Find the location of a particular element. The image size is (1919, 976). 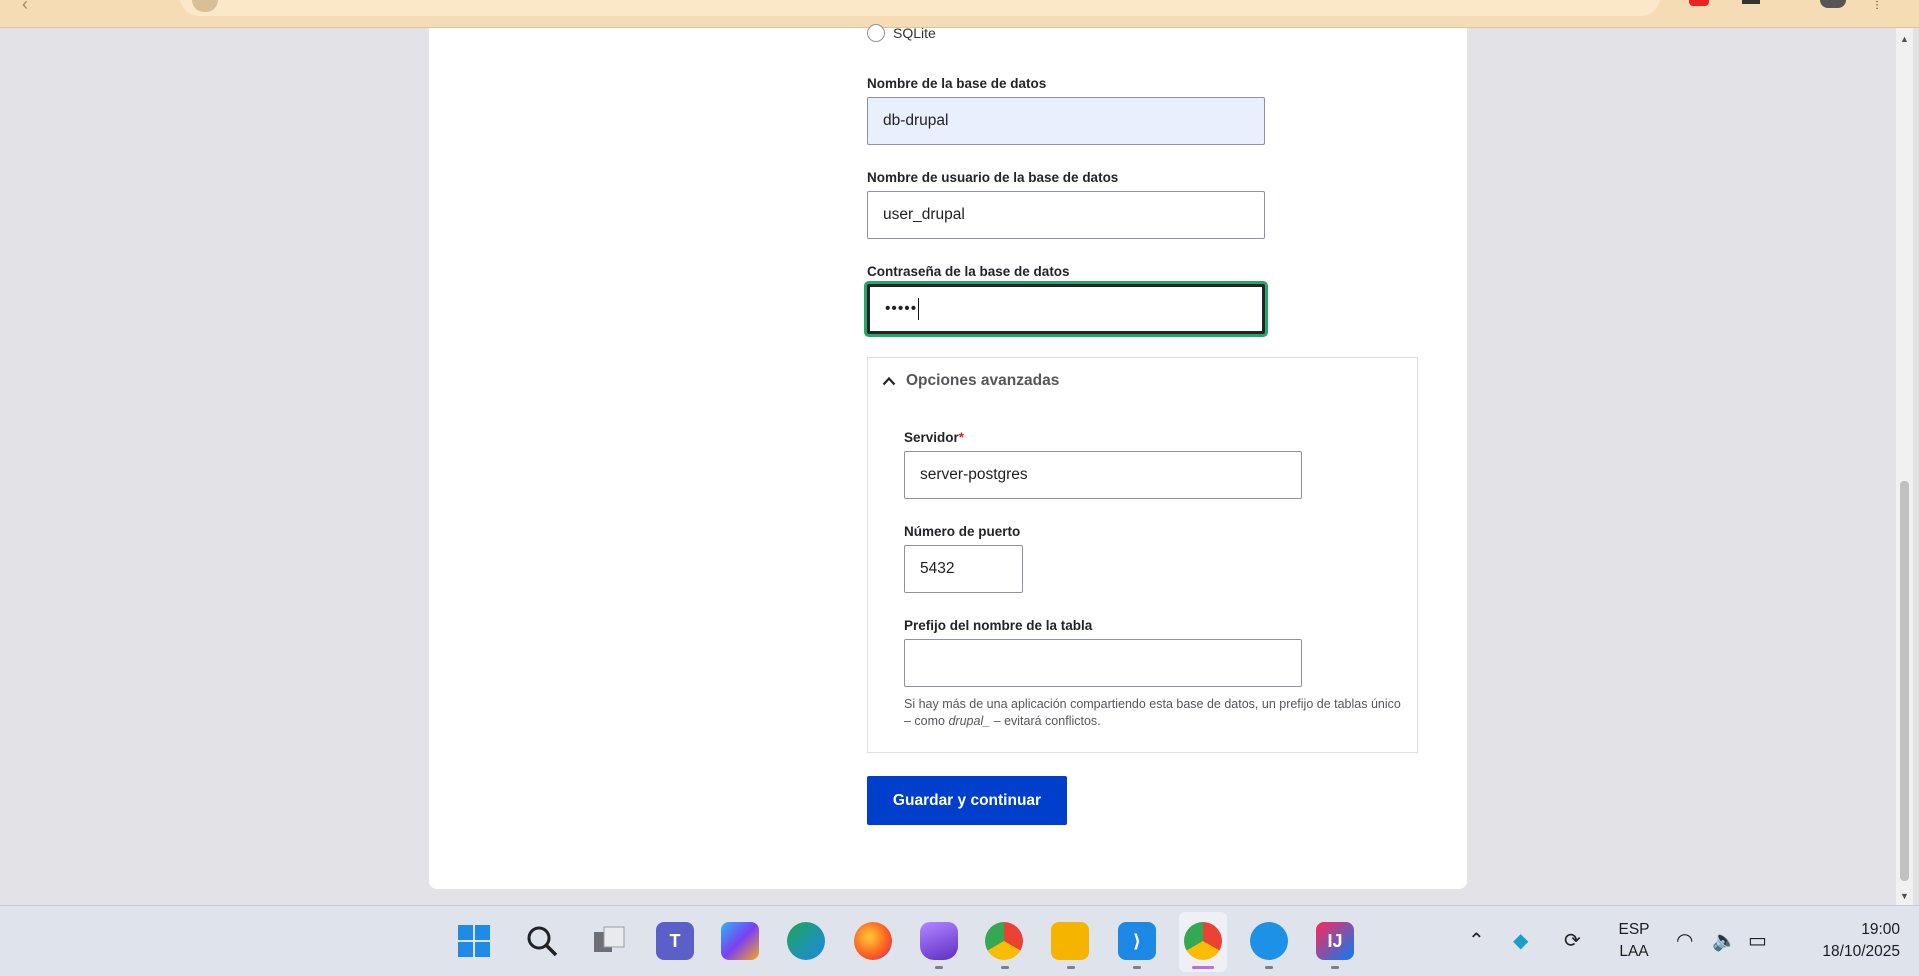

firefox-icon is located at coordinates (873, 941).